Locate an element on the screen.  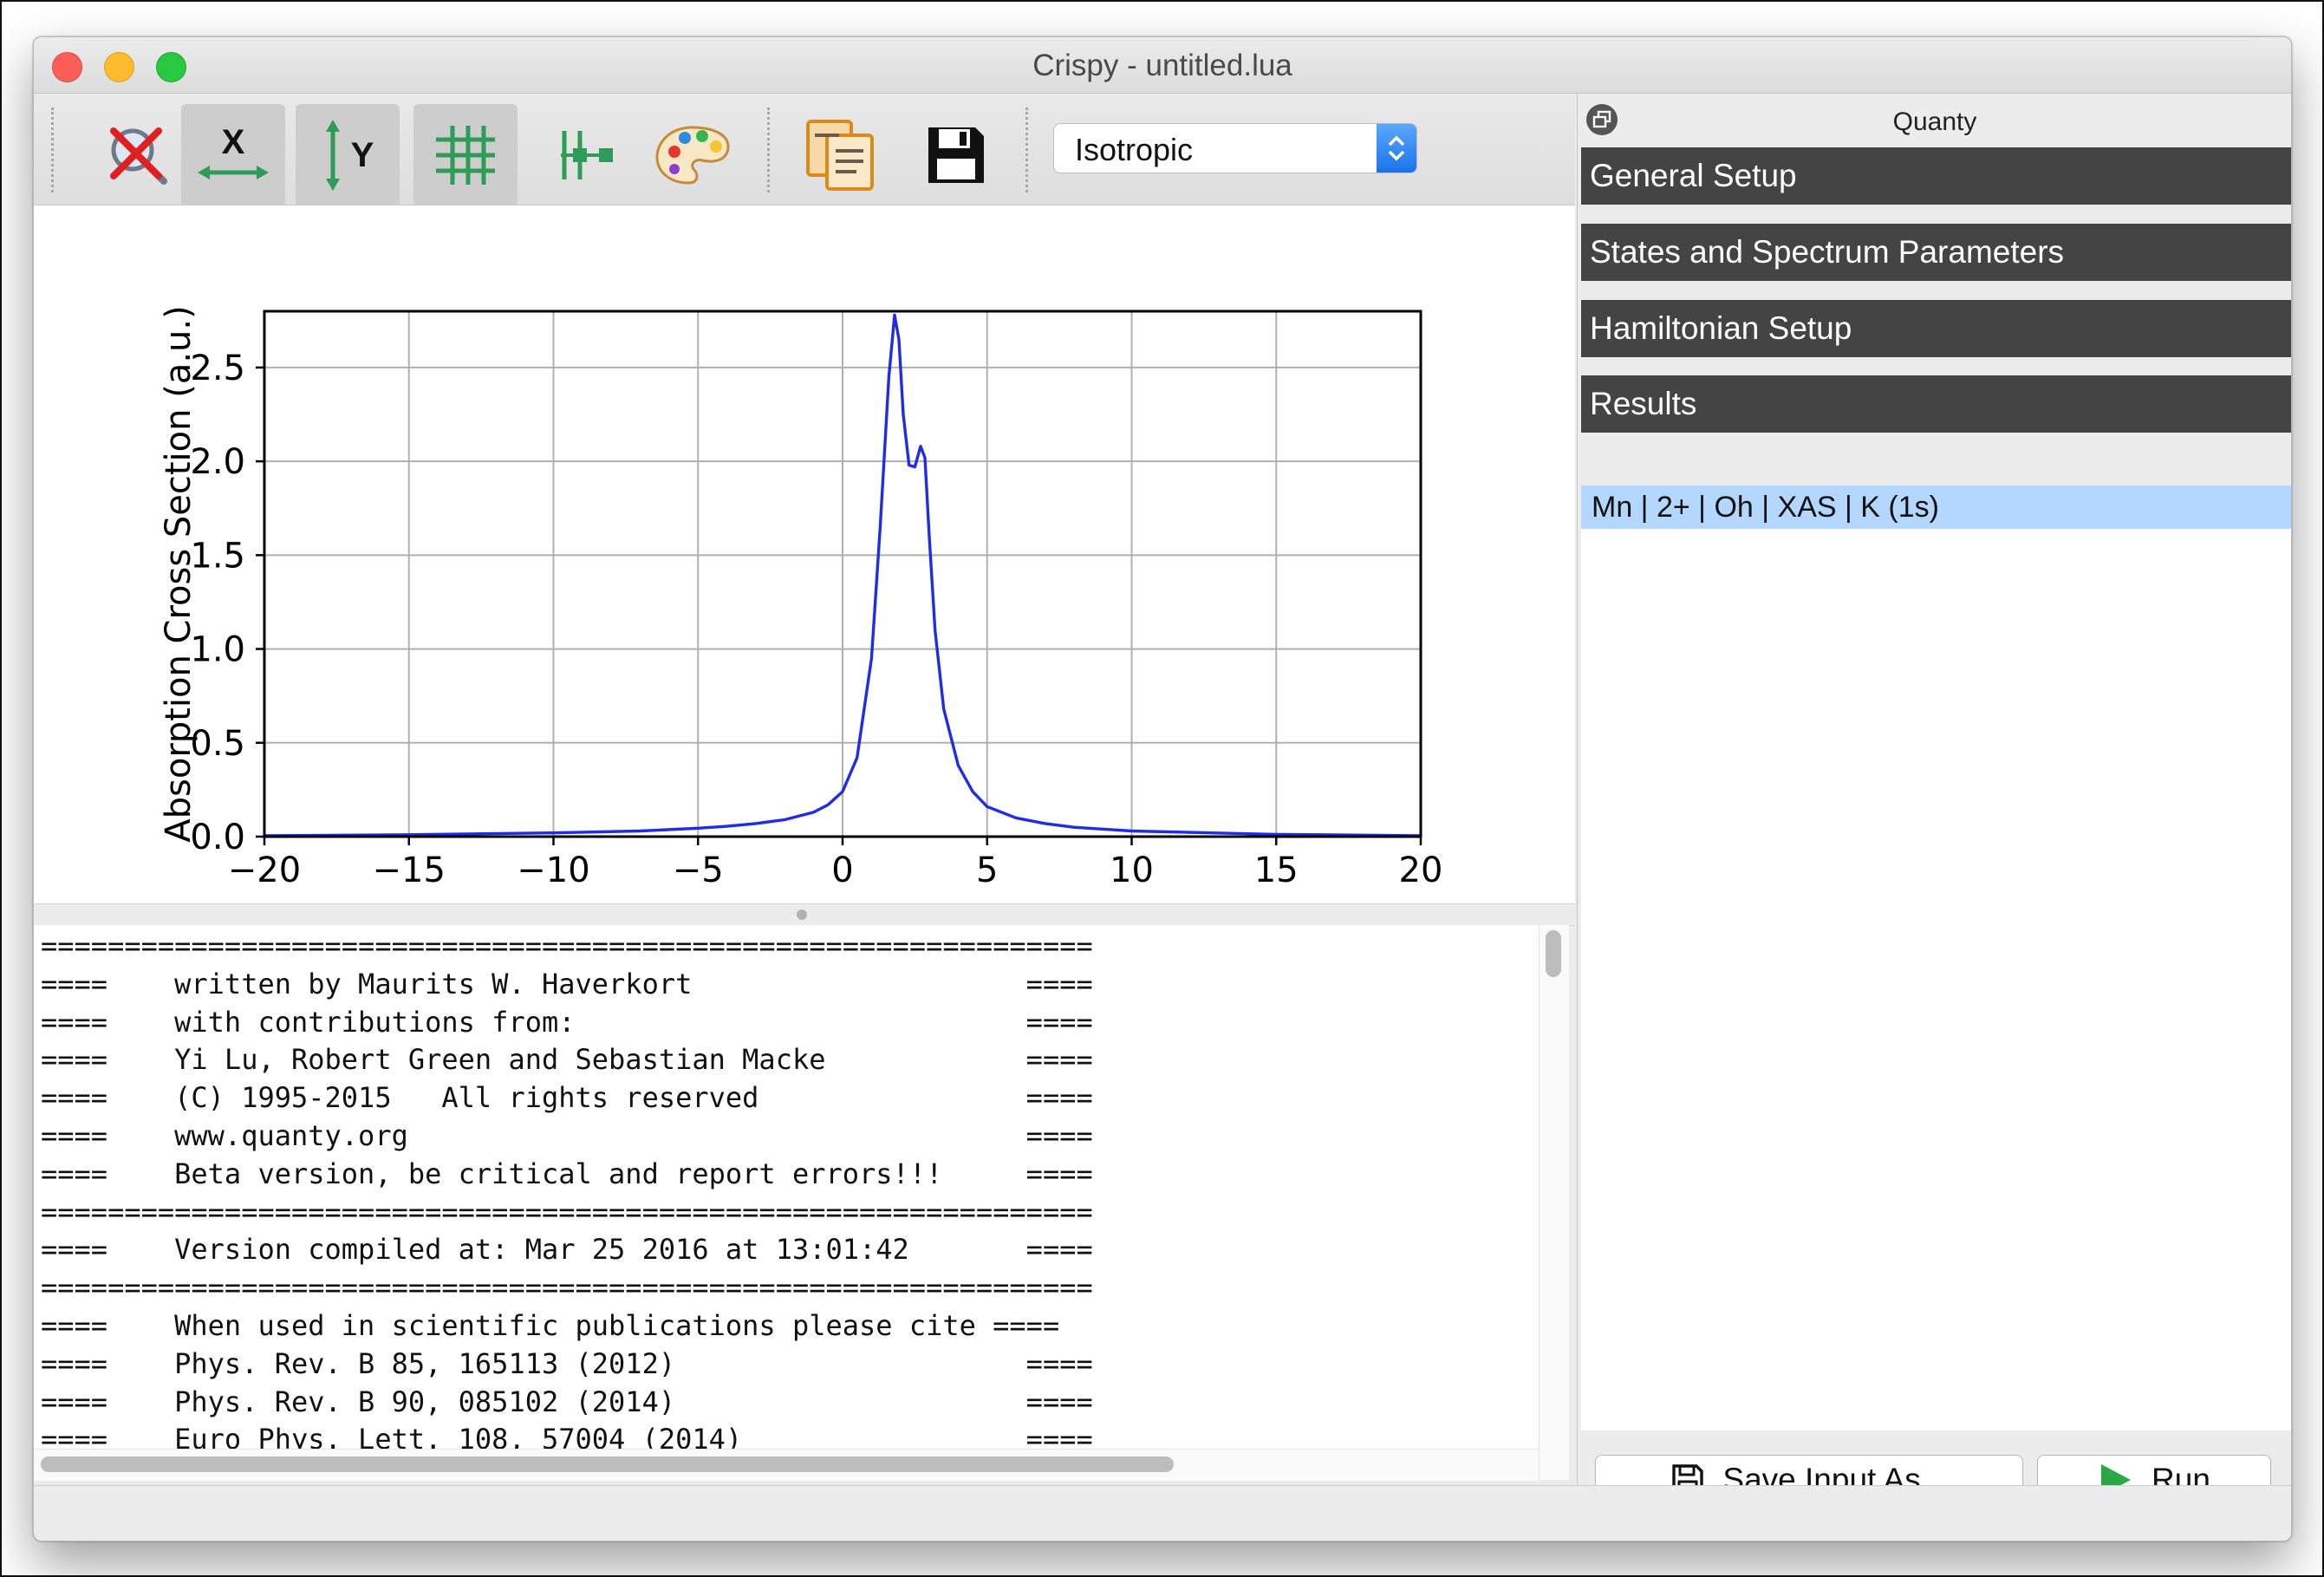
reset-view-icon is located at coordinates (138, 156).